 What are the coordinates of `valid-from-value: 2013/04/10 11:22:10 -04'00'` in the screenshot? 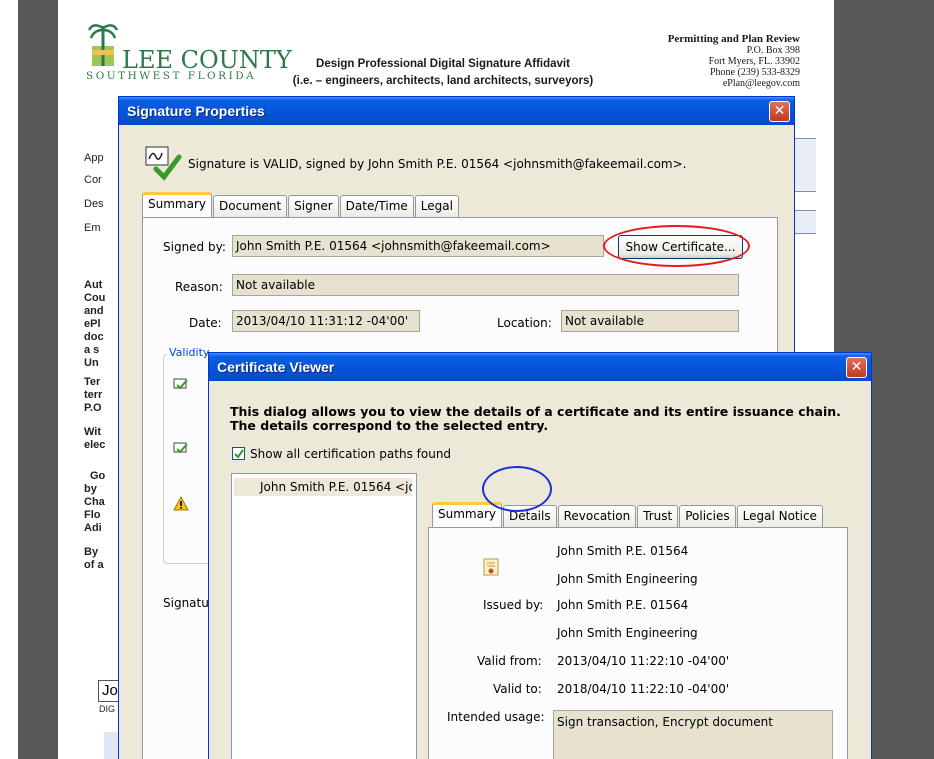 It's located at (643, 661).